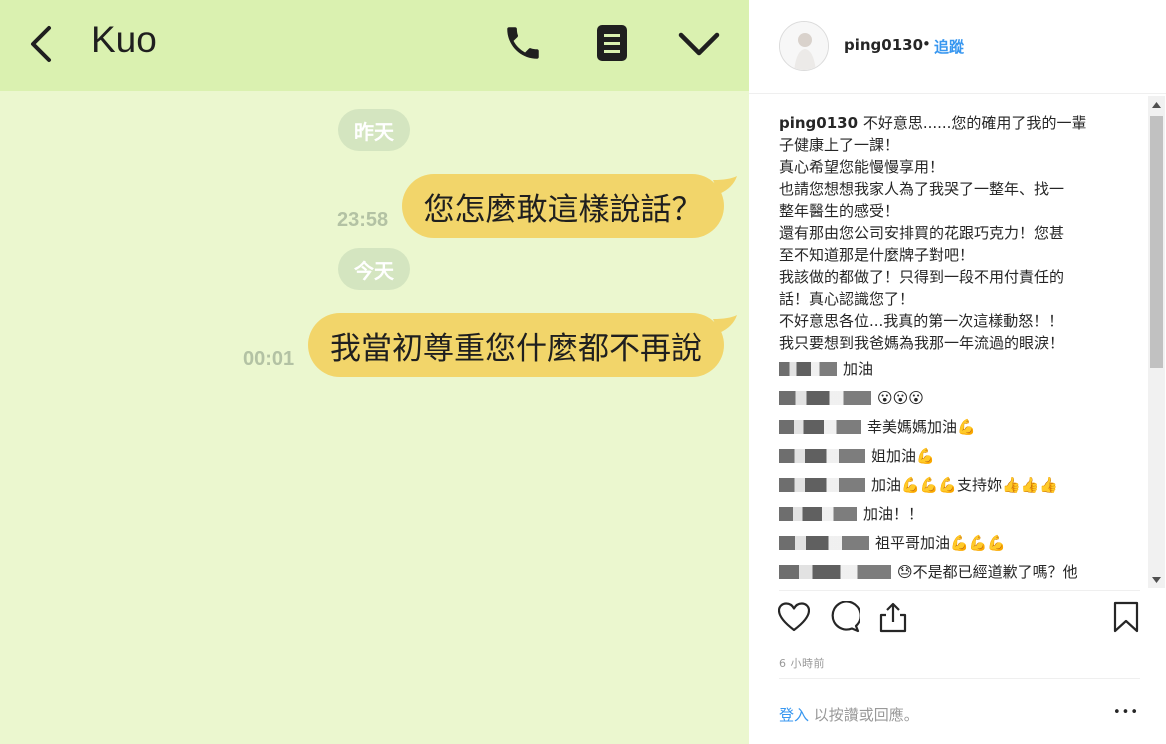 This screenshot has width=1166, height=744. Describe the element at coordinates (862, 167) in the screenshot. I see `caption-line: 真心希望您能慢慢享用！` at that location.